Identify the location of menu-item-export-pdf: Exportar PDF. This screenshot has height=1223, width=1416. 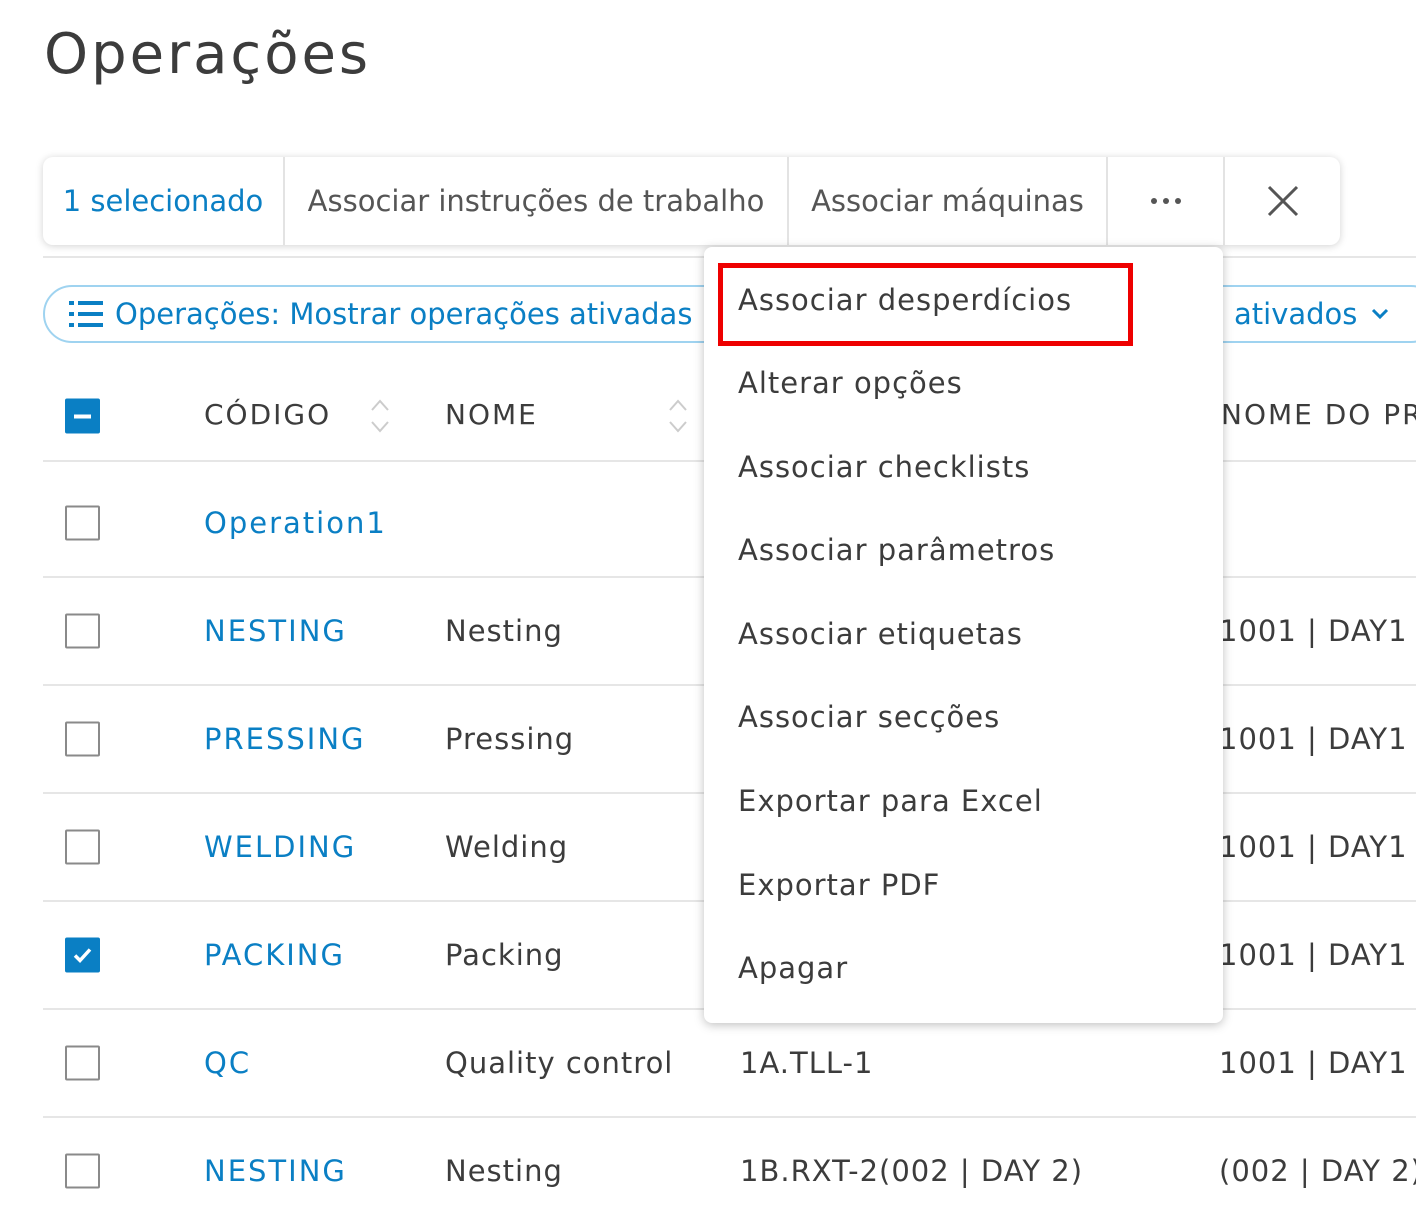
(839, 885).